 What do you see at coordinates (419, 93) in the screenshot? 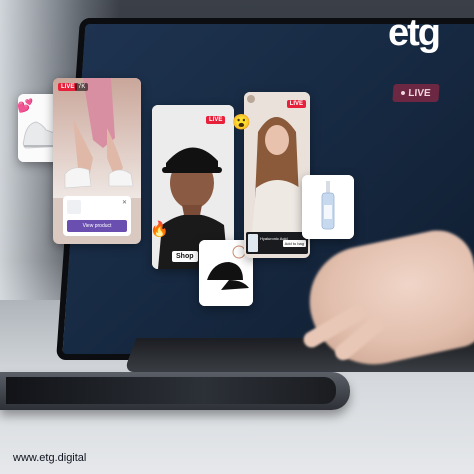
I see `screen-live-label: LIVE` at bounding box center [419, 93].